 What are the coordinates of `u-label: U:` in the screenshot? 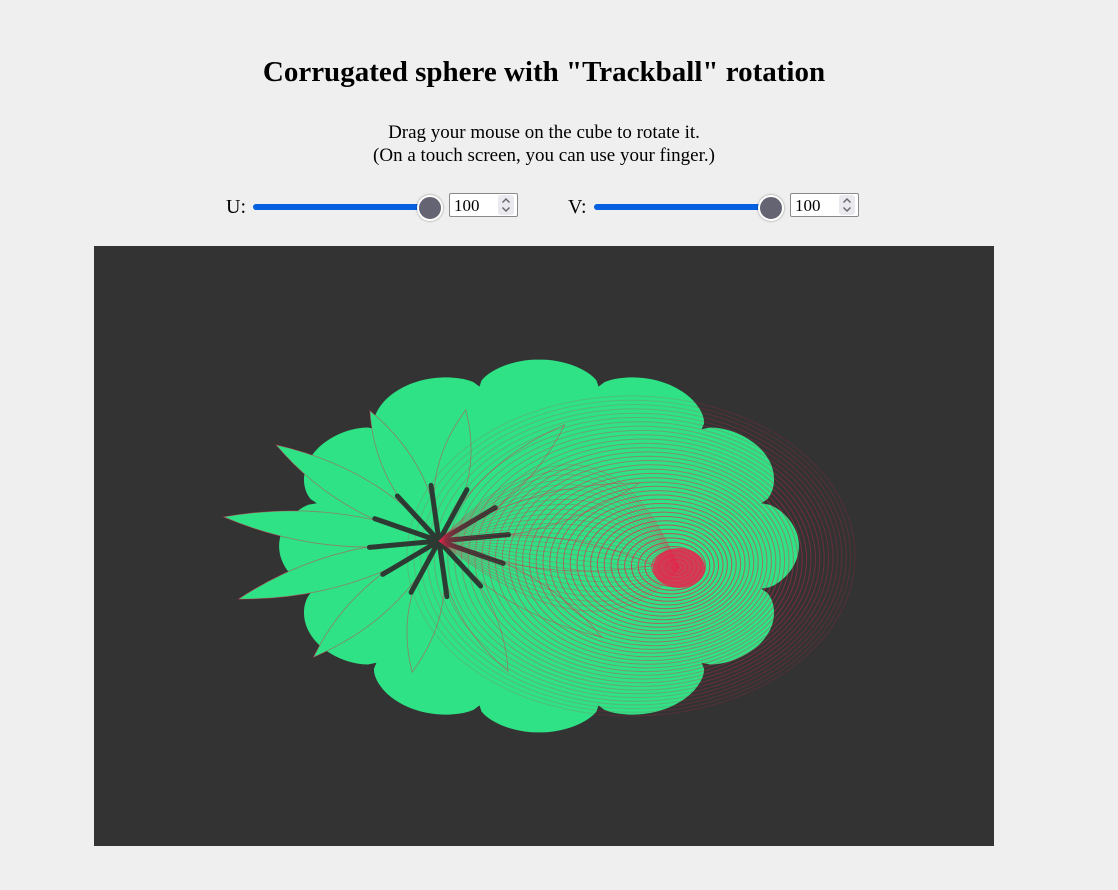 It's located at (236, 207).